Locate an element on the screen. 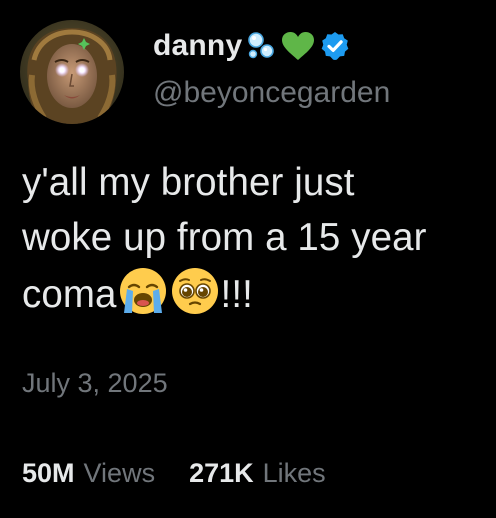 Image resolution: width=496 pixels, height=518 pixels. user-handle: @beyoncegarden is located at coordinates (271, 93).